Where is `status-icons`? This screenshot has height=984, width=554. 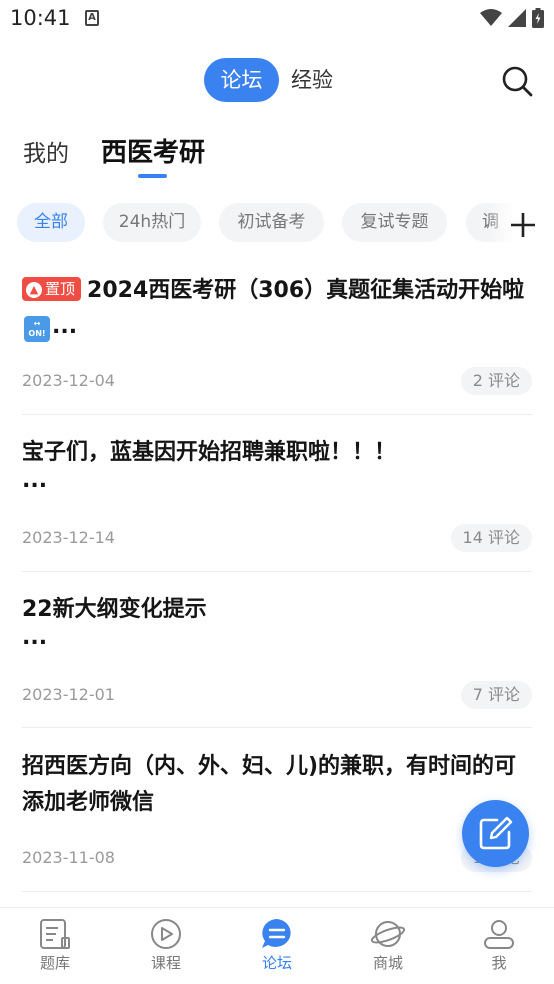
status-icons is located at coordinates (512, 18).